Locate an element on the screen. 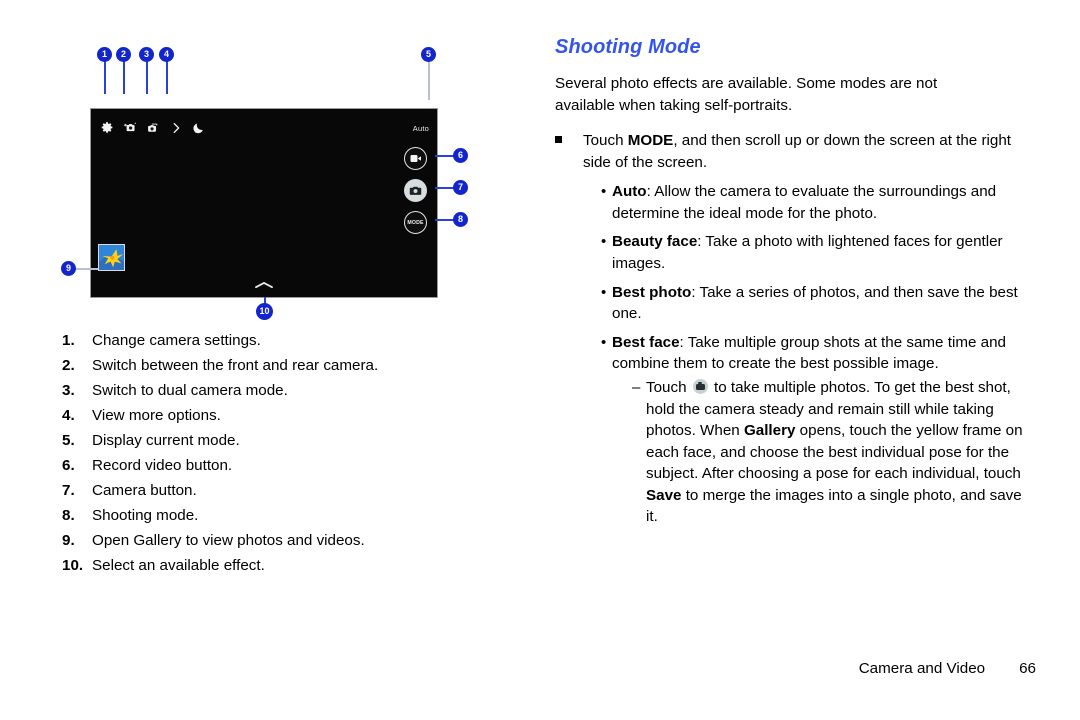  detail-part-1: Touch is located at coordinates (668, 387).